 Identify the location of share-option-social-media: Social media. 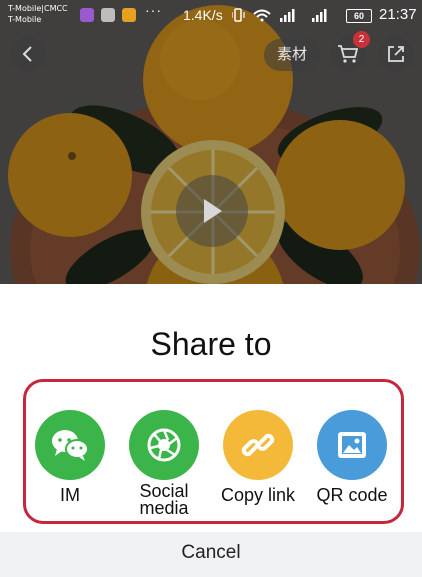
(164, 463).